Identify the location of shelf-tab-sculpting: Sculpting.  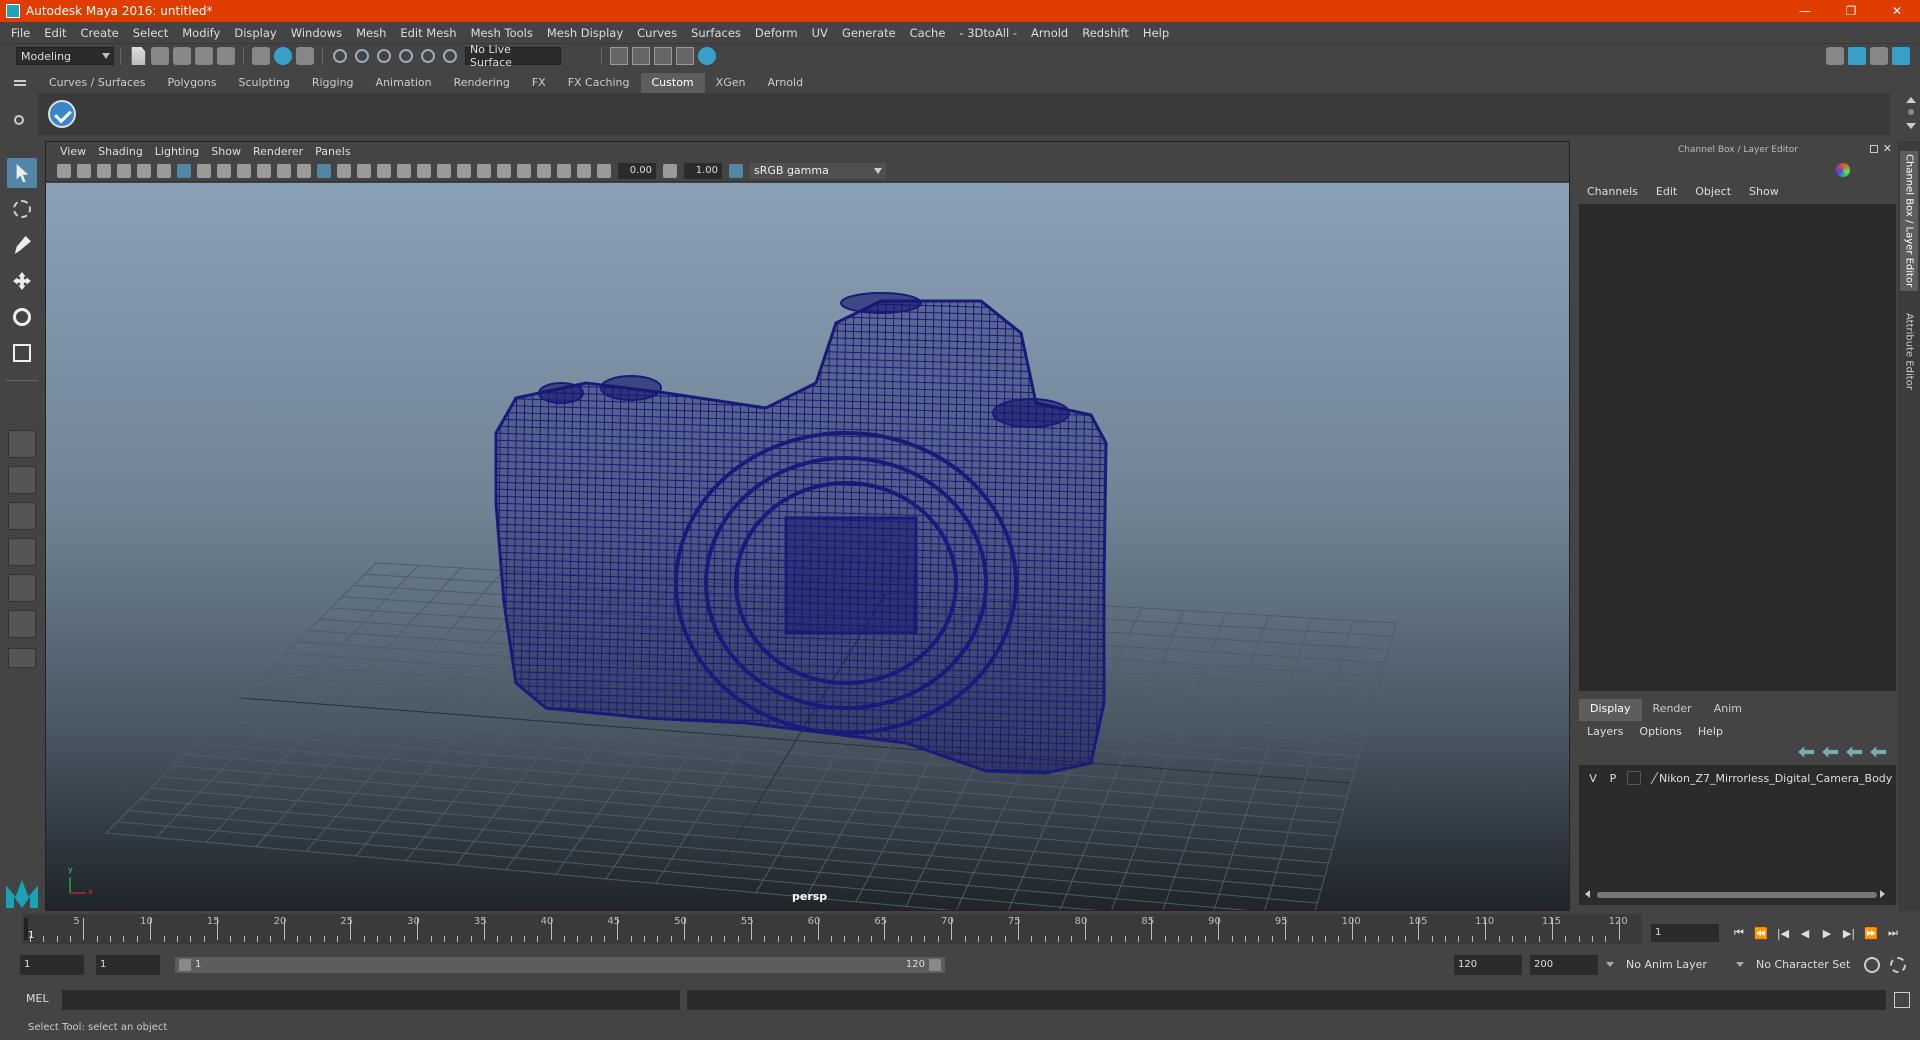
(264, 83).